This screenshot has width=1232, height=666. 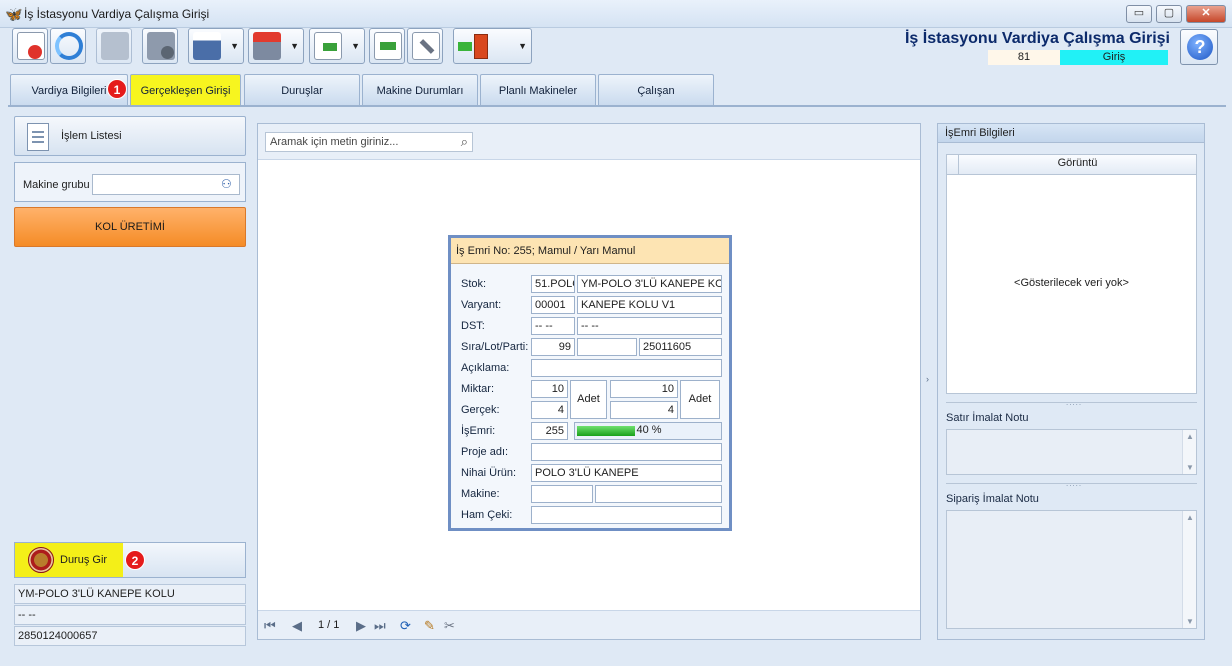 I want to click on pager: ⏮ ◀ 1 / 1 ▶ ⏭ ⟳ ✎ ✂, so click(x=589, y=624).